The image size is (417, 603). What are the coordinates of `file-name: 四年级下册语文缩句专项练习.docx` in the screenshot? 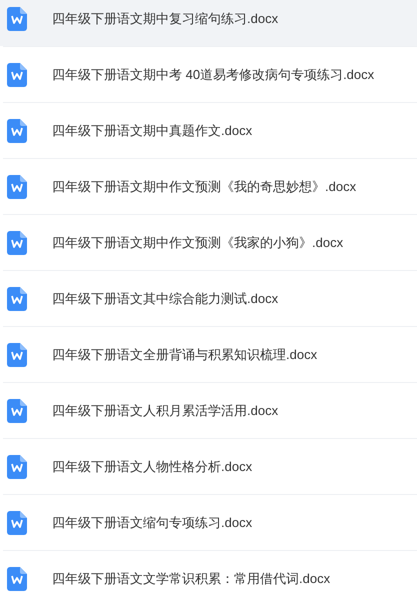 It's located at (152, 523).